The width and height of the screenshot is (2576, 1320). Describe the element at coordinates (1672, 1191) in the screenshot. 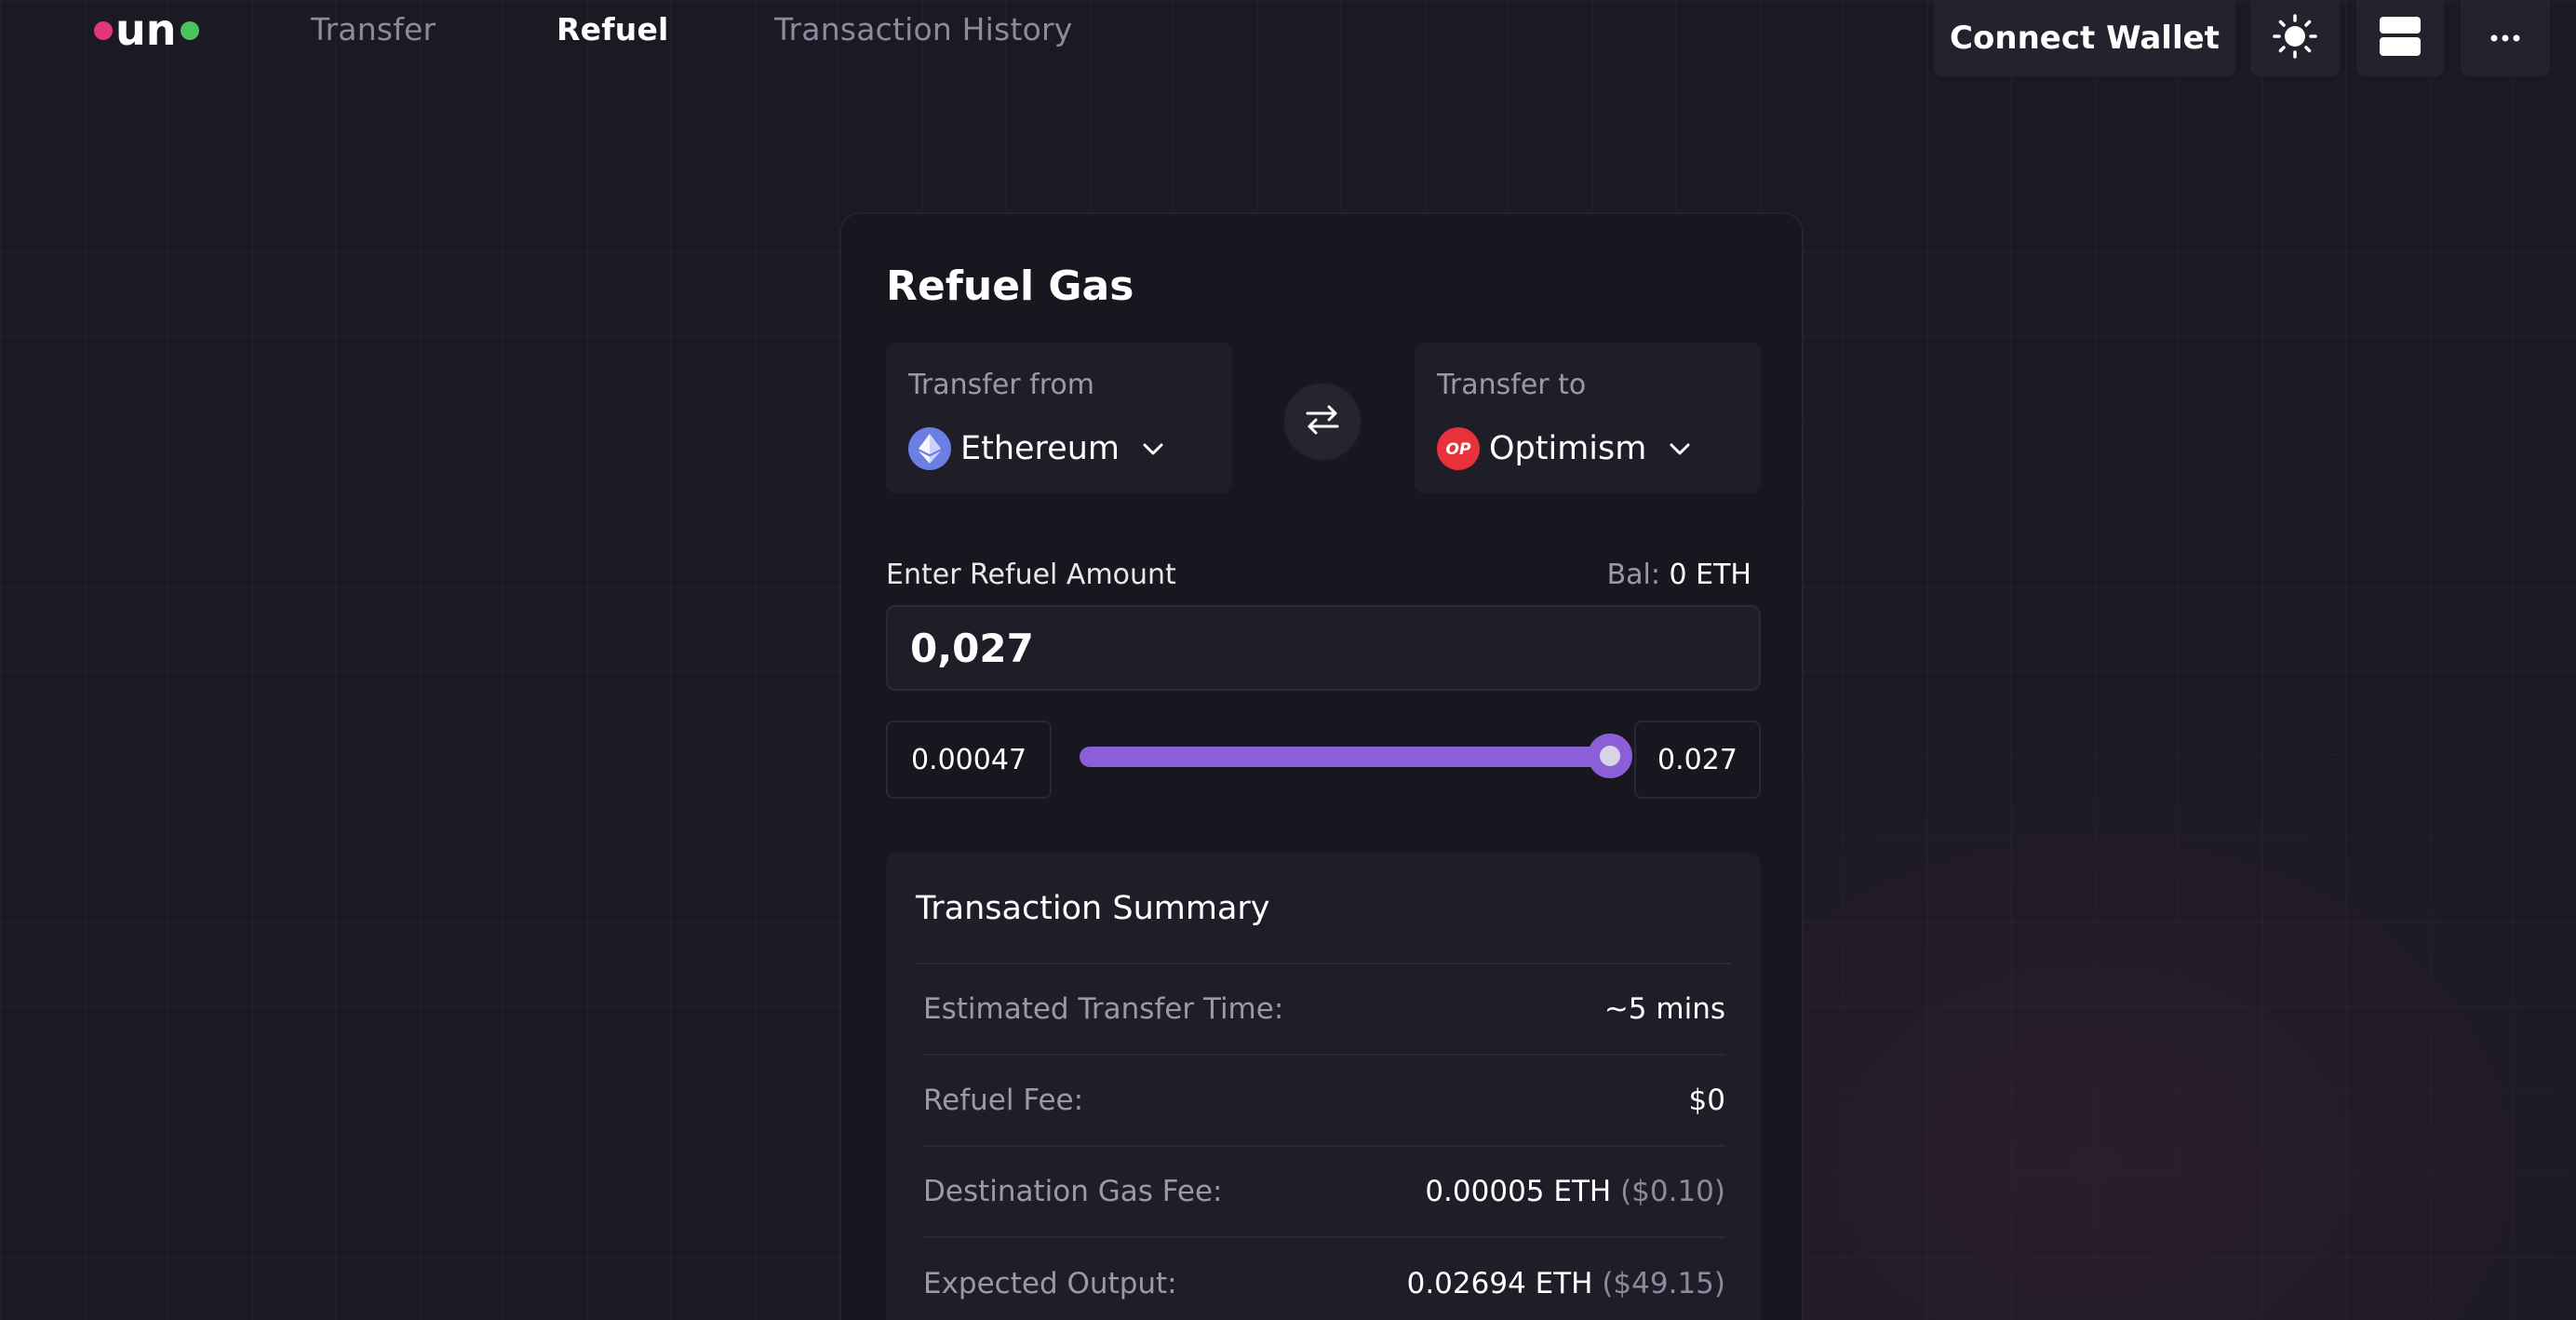

I see `summary-row-usd-value: ($0.10)` at that location.